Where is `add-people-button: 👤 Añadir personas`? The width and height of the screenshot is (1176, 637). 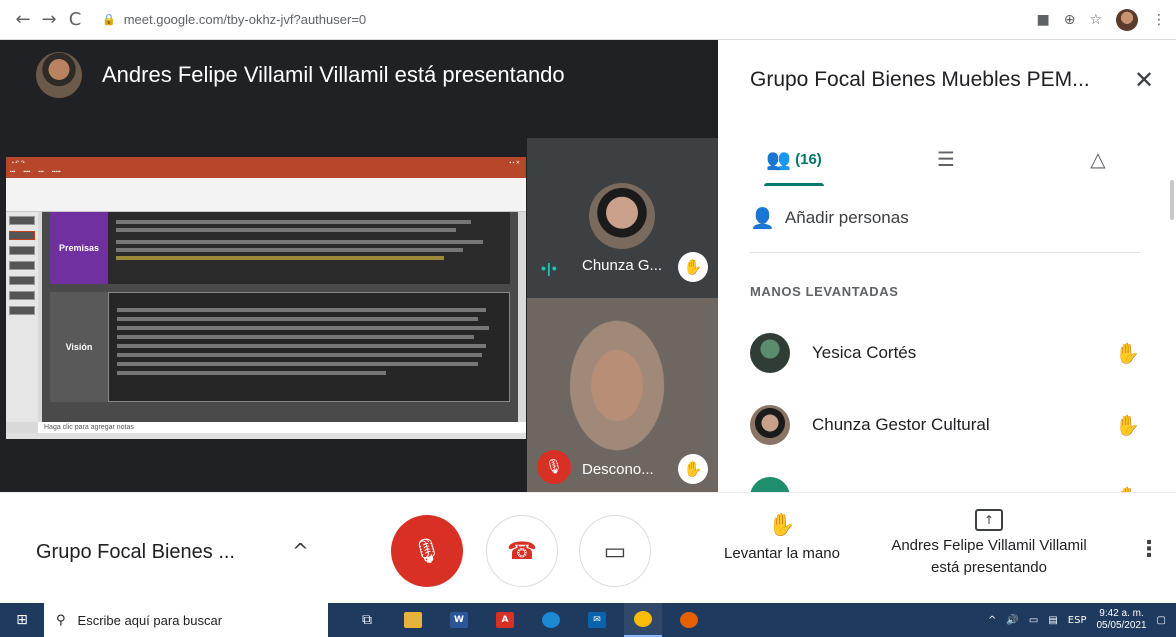
add-people-button: 👤 Añadir personas is located at coordinates (829, 218).